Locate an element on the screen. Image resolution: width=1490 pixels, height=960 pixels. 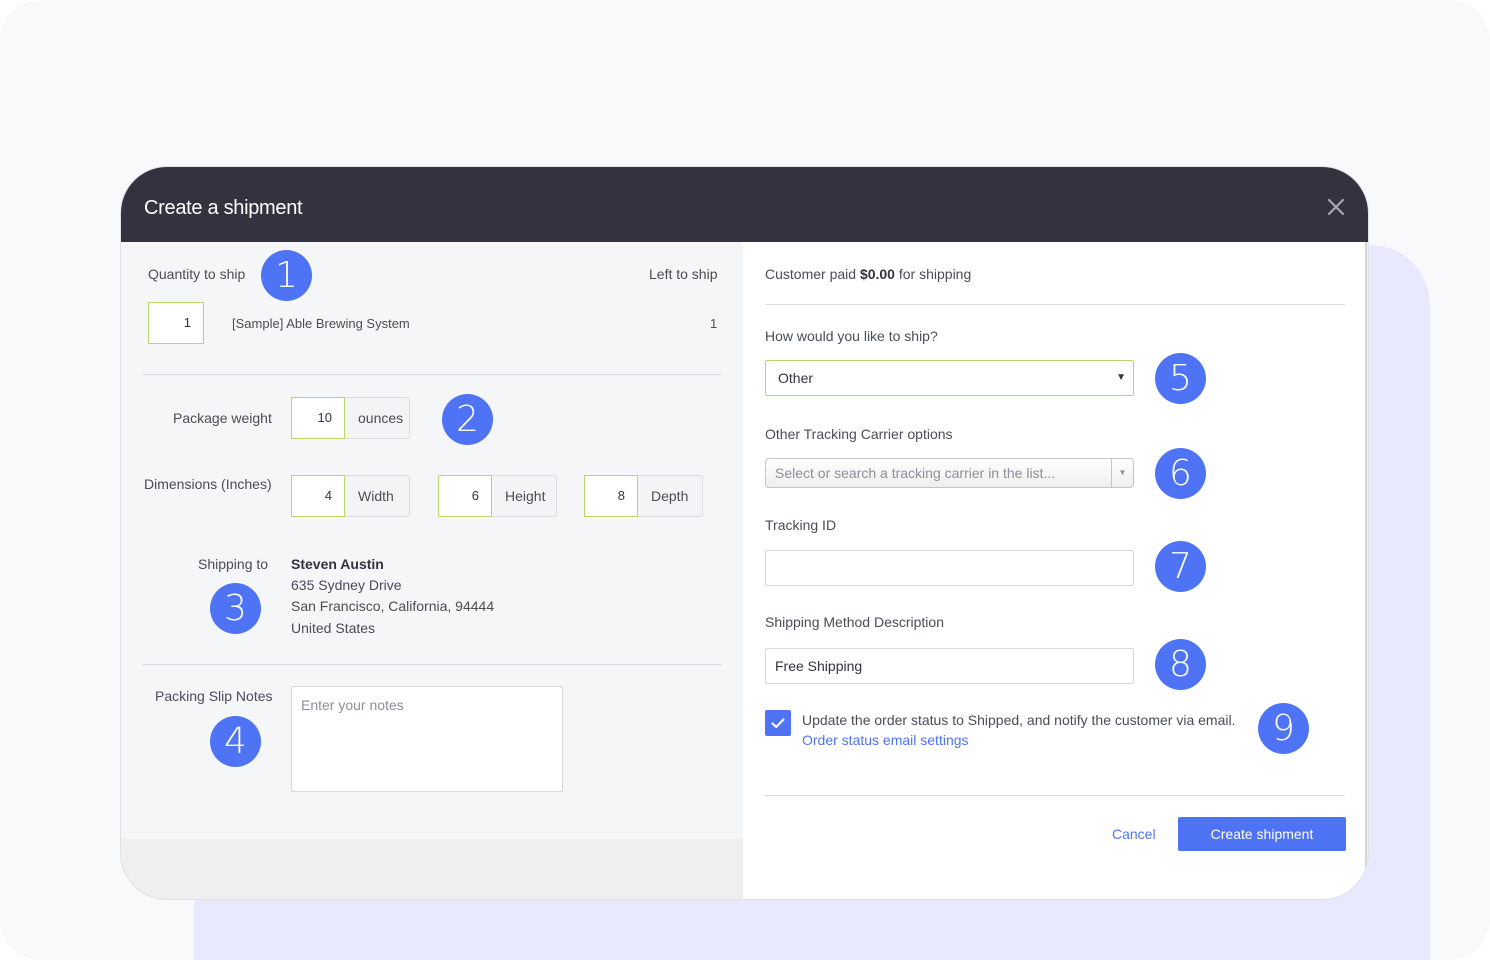
close-icon is located at coordinates (1336, 207).